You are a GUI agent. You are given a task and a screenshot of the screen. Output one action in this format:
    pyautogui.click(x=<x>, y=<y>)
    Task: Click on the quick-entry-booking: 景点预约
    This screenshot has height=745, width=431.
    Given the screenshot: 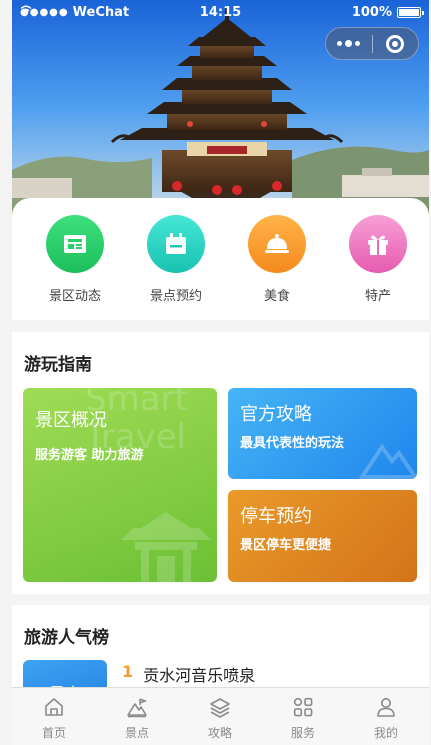 What is the action you would take?
    pyautogui.click(x=176, y=259)
    